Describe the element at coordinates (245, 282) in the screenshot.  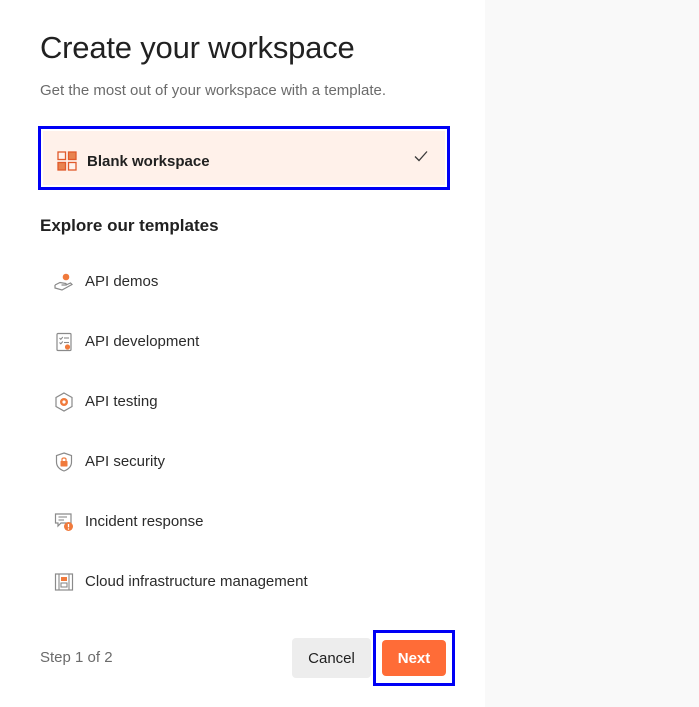
I see `template-api-demos: API demos` at that location.